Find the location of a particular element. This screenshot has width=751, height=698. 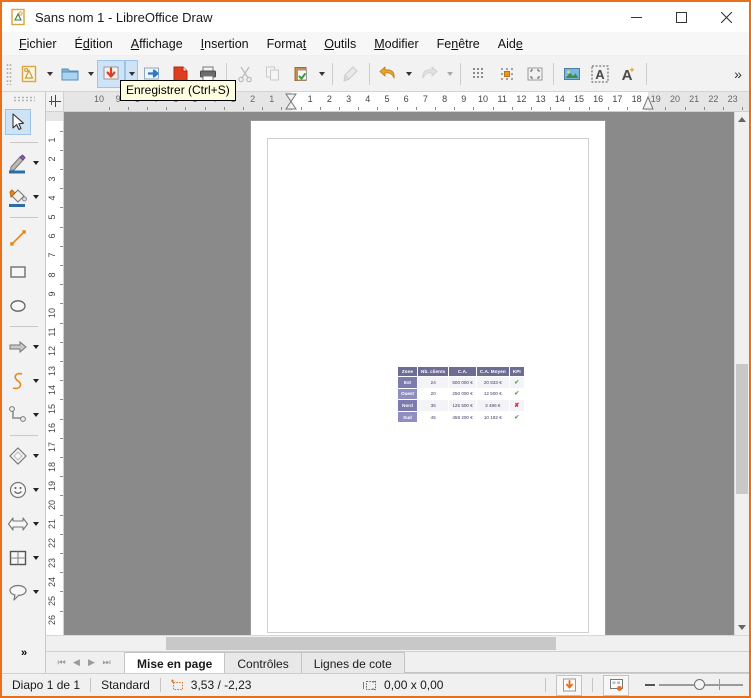

right-margin-marker is located at coordinates (648, 101).